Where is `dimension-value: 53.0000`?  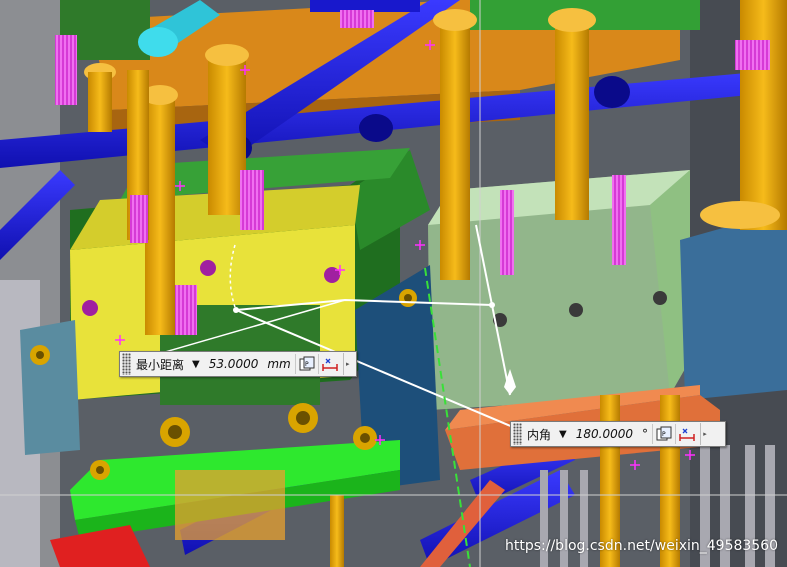
dimension-value: 53.0000 is located at coordinates (234, 364).